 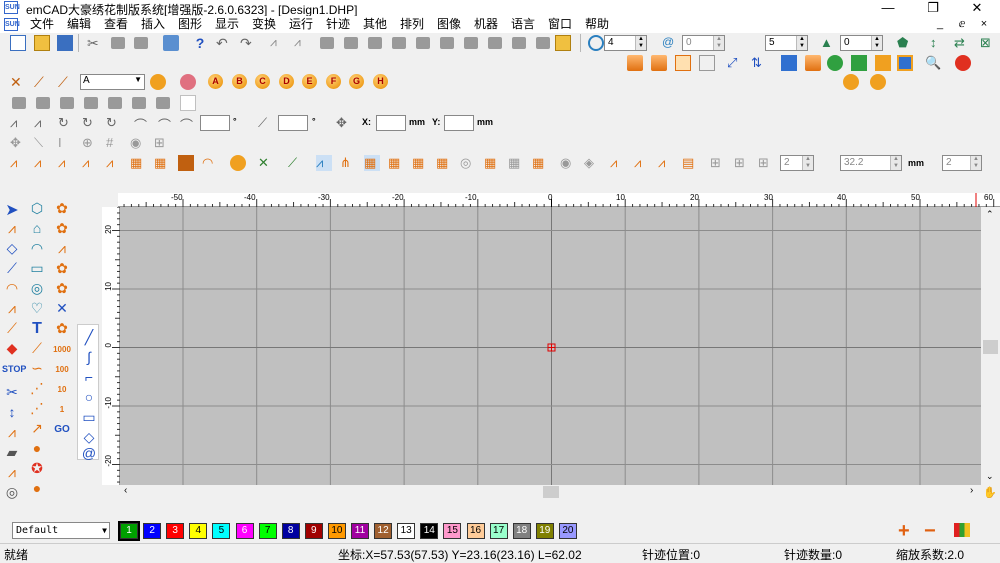 What do you see at coordinates (642, 163) in the screenshot?
I see `wave3-icon: ⩘` at bounding box center [642, 163].